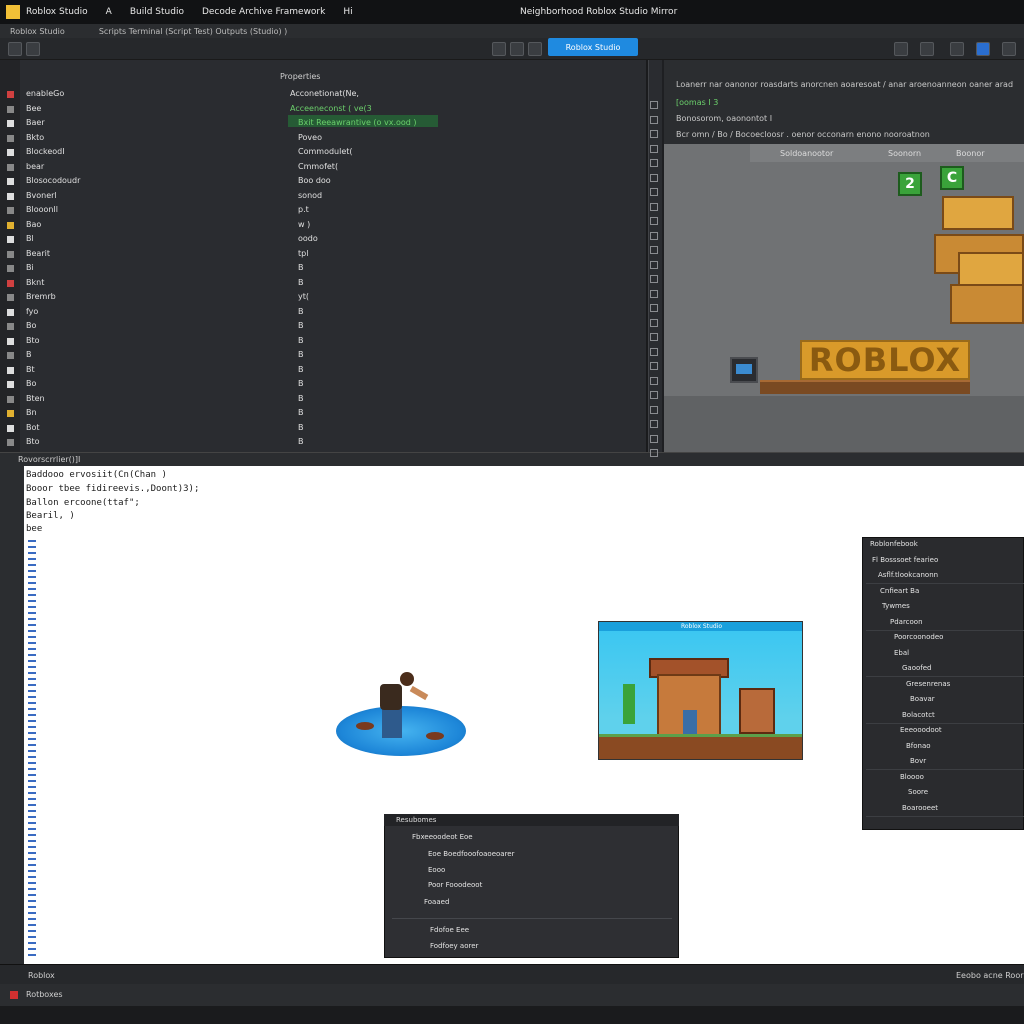 The image size is (1024, 1024). I want to click on hierarchy-item: Asflf.tlookcanonn, so click(908, 575).